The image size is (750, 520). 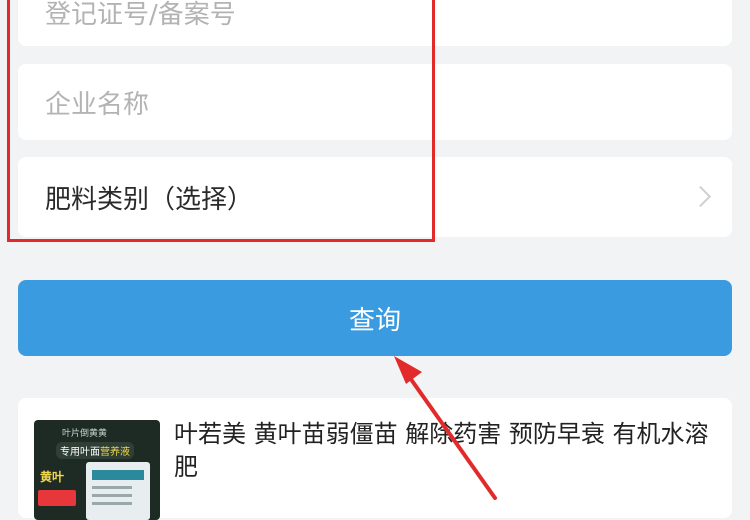 I want to click on product-thumbnail: 叶片倒黄黄 专用叶面营养液 黄叶, so click(x=97, y=470).